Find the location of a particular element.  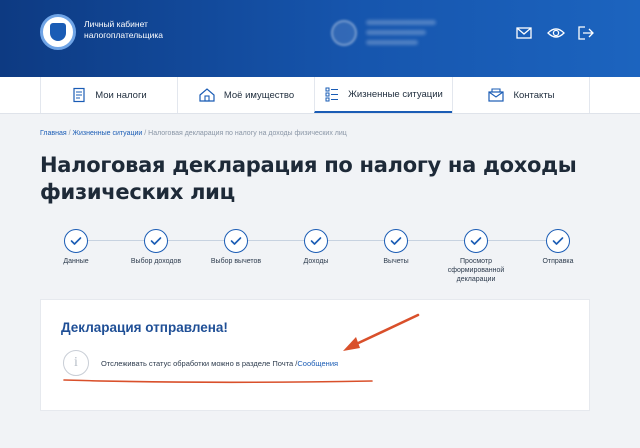

annotation-arrowhead is located at coordinates (351, 344).